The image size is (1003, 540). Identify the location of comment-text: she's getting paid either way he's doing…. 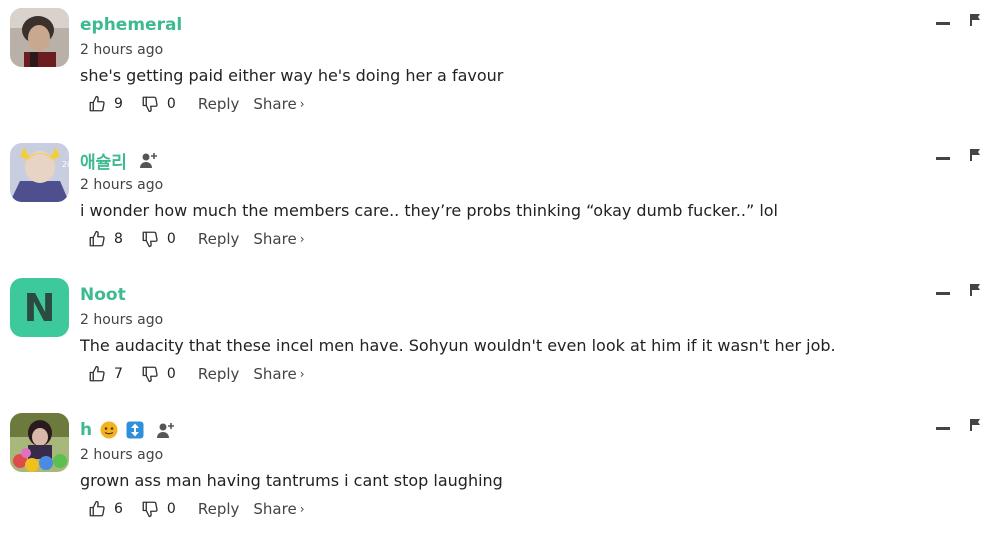
(292, 75).